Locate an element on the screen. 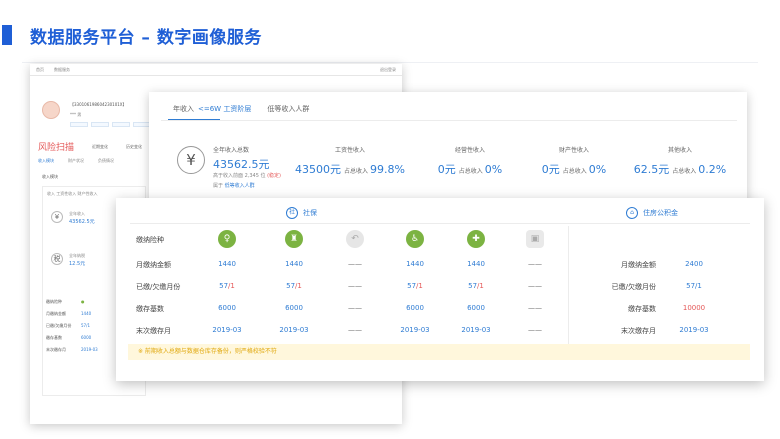 The image size is (780, 439). fund-value-paid: 57/1 is located at coordinates (694, 286).